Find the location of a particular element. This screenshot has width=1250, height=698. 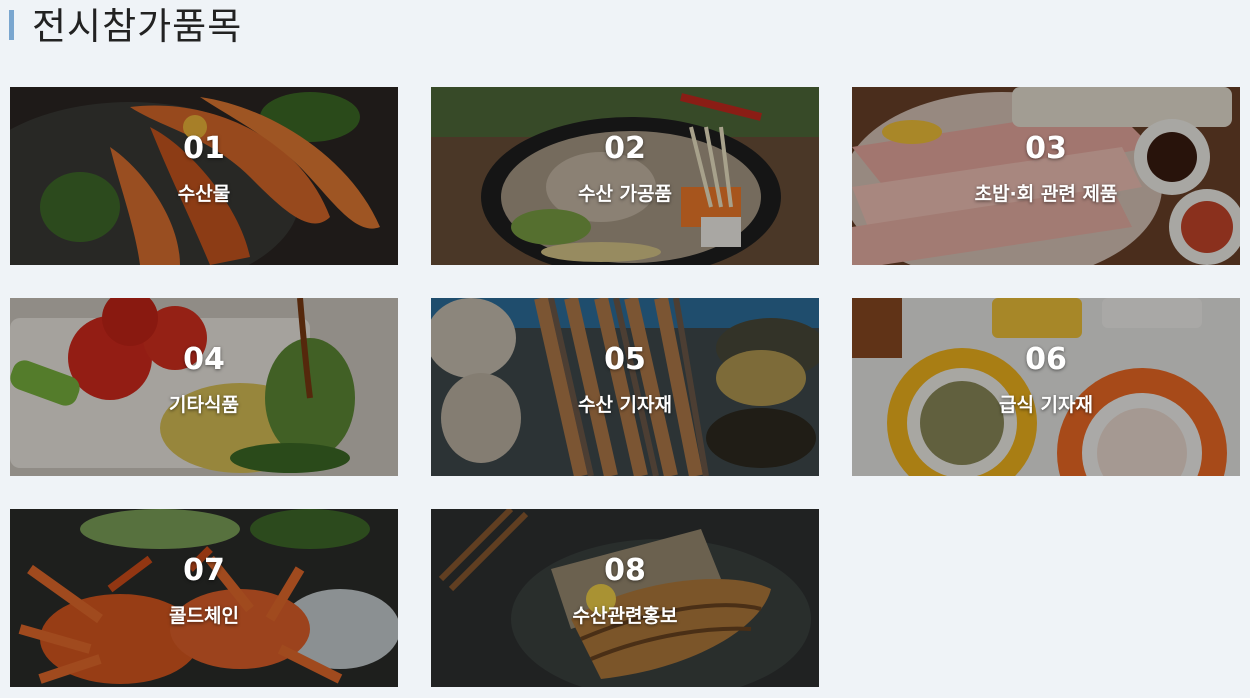

category-card-02: 02 수산 가공품 is located at coordinates (625, 176).